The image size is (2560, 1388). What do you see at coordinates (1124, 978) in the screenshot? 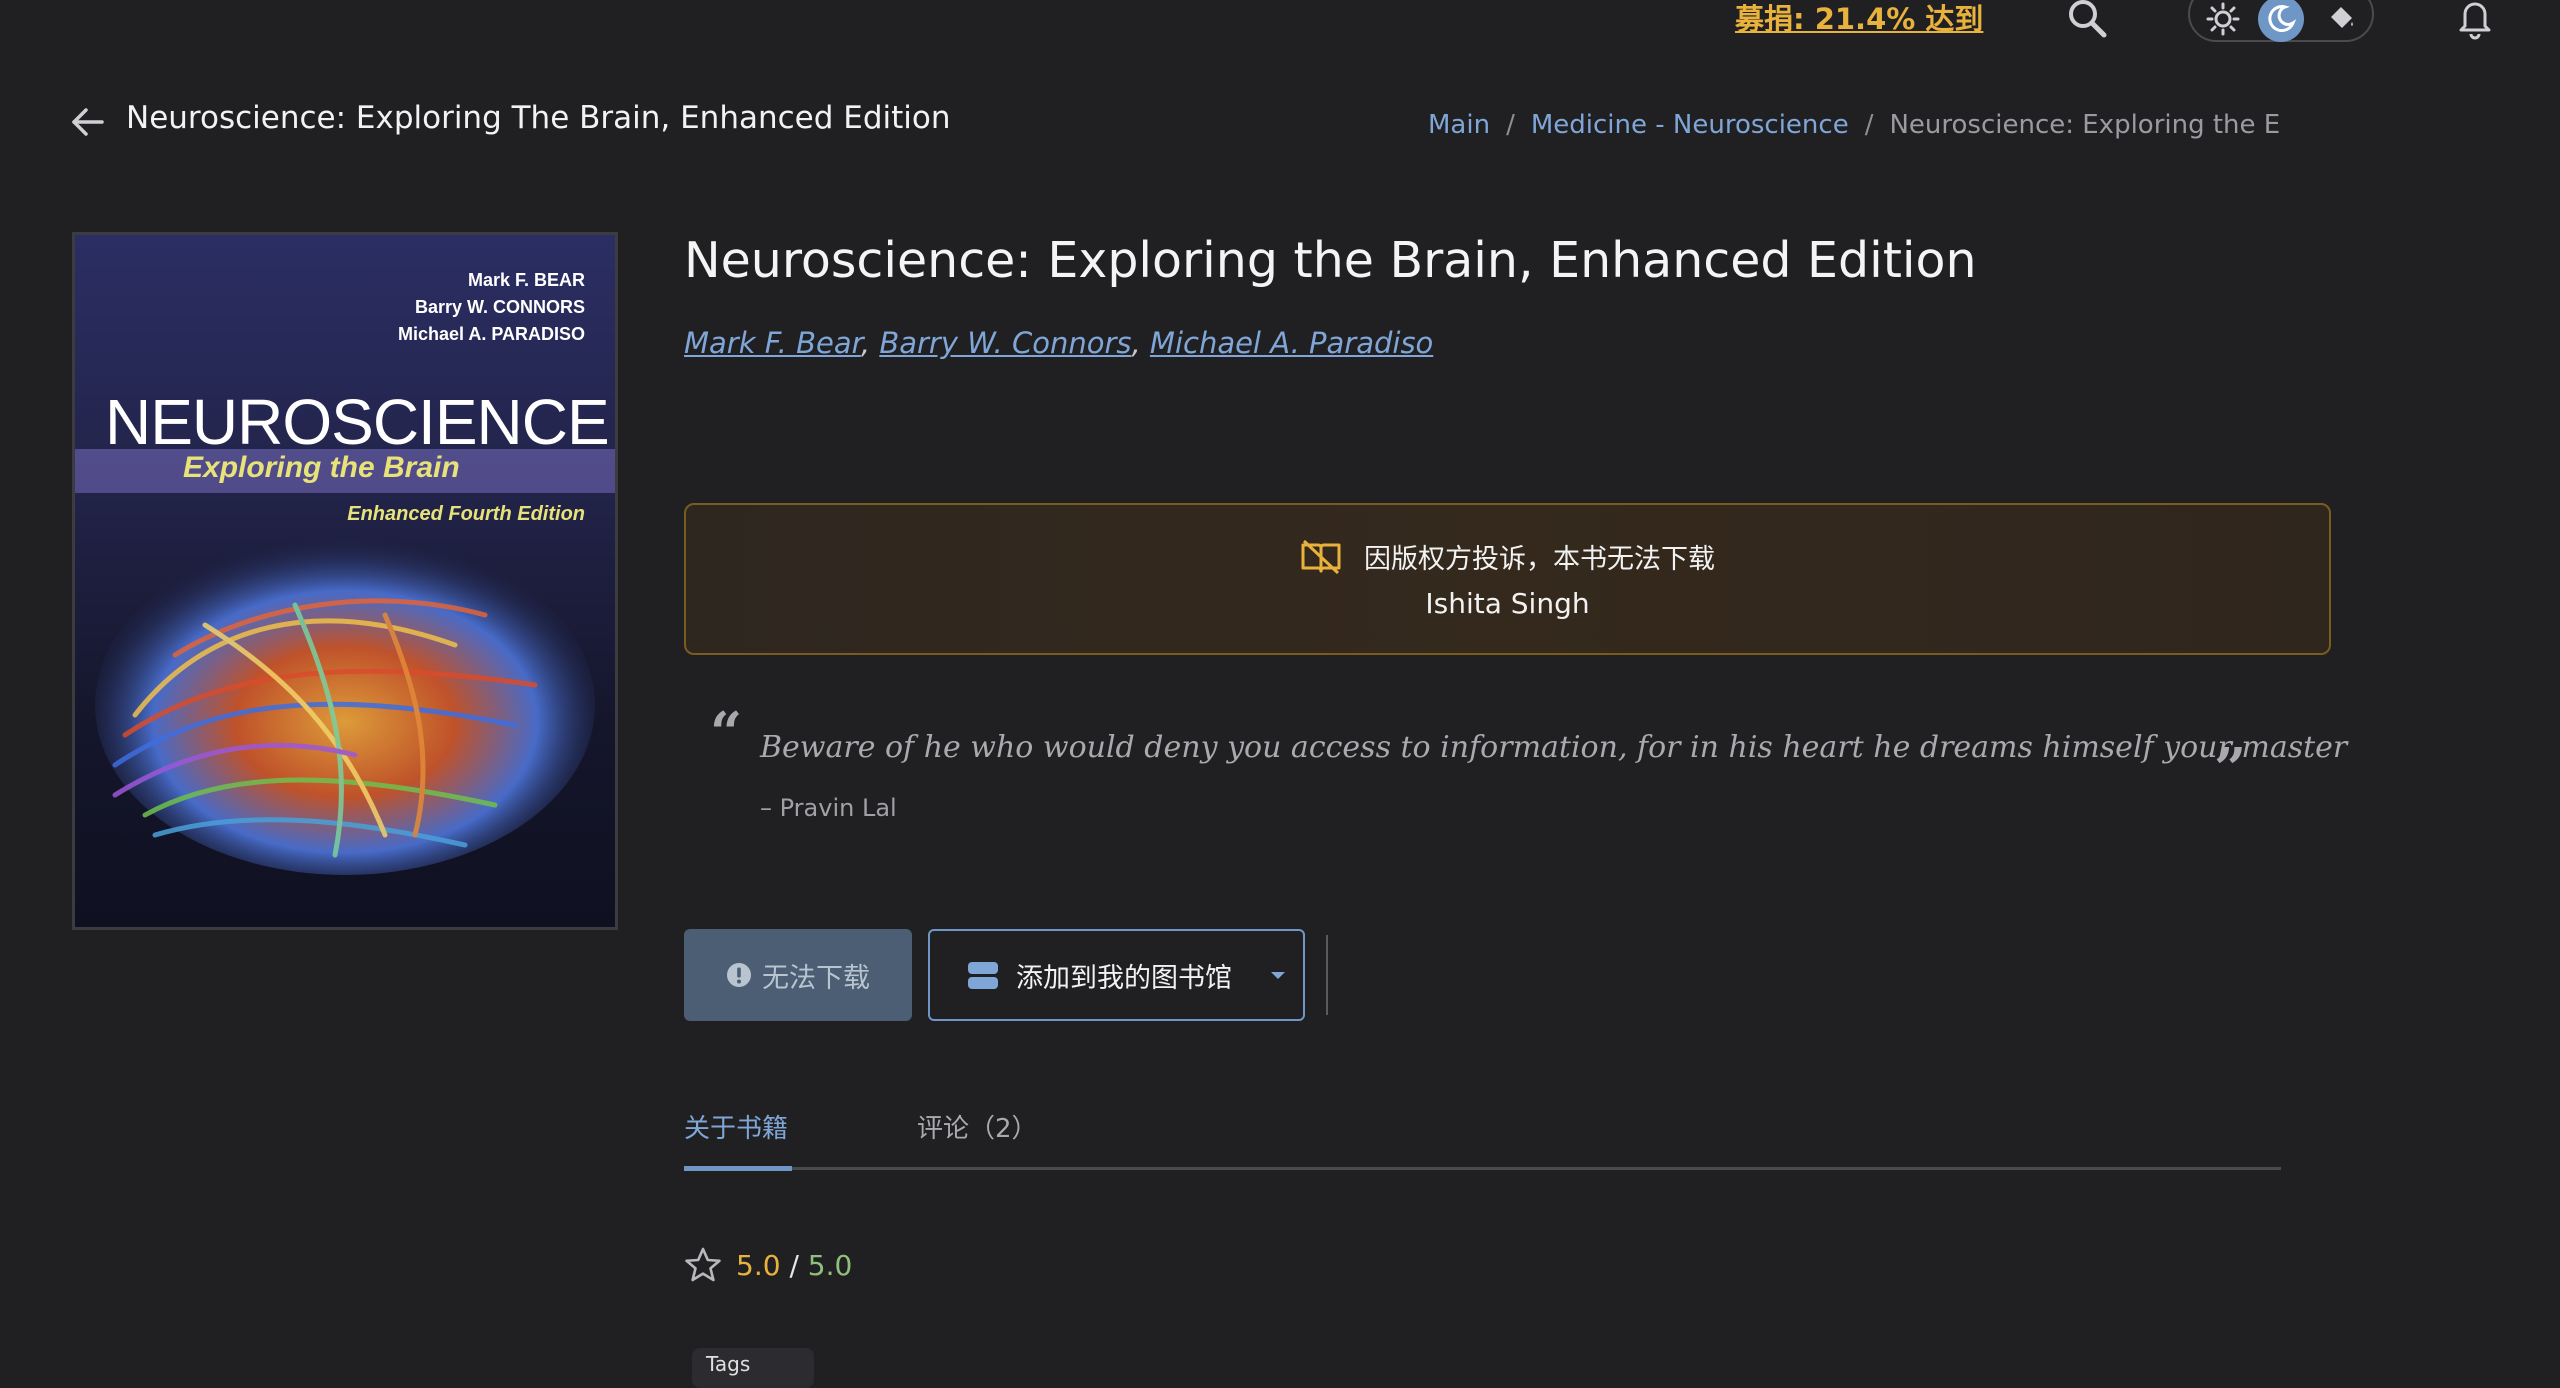
I see `add-to-library-label: 添加到我的图书馆` at bounding box center [1124, 978].